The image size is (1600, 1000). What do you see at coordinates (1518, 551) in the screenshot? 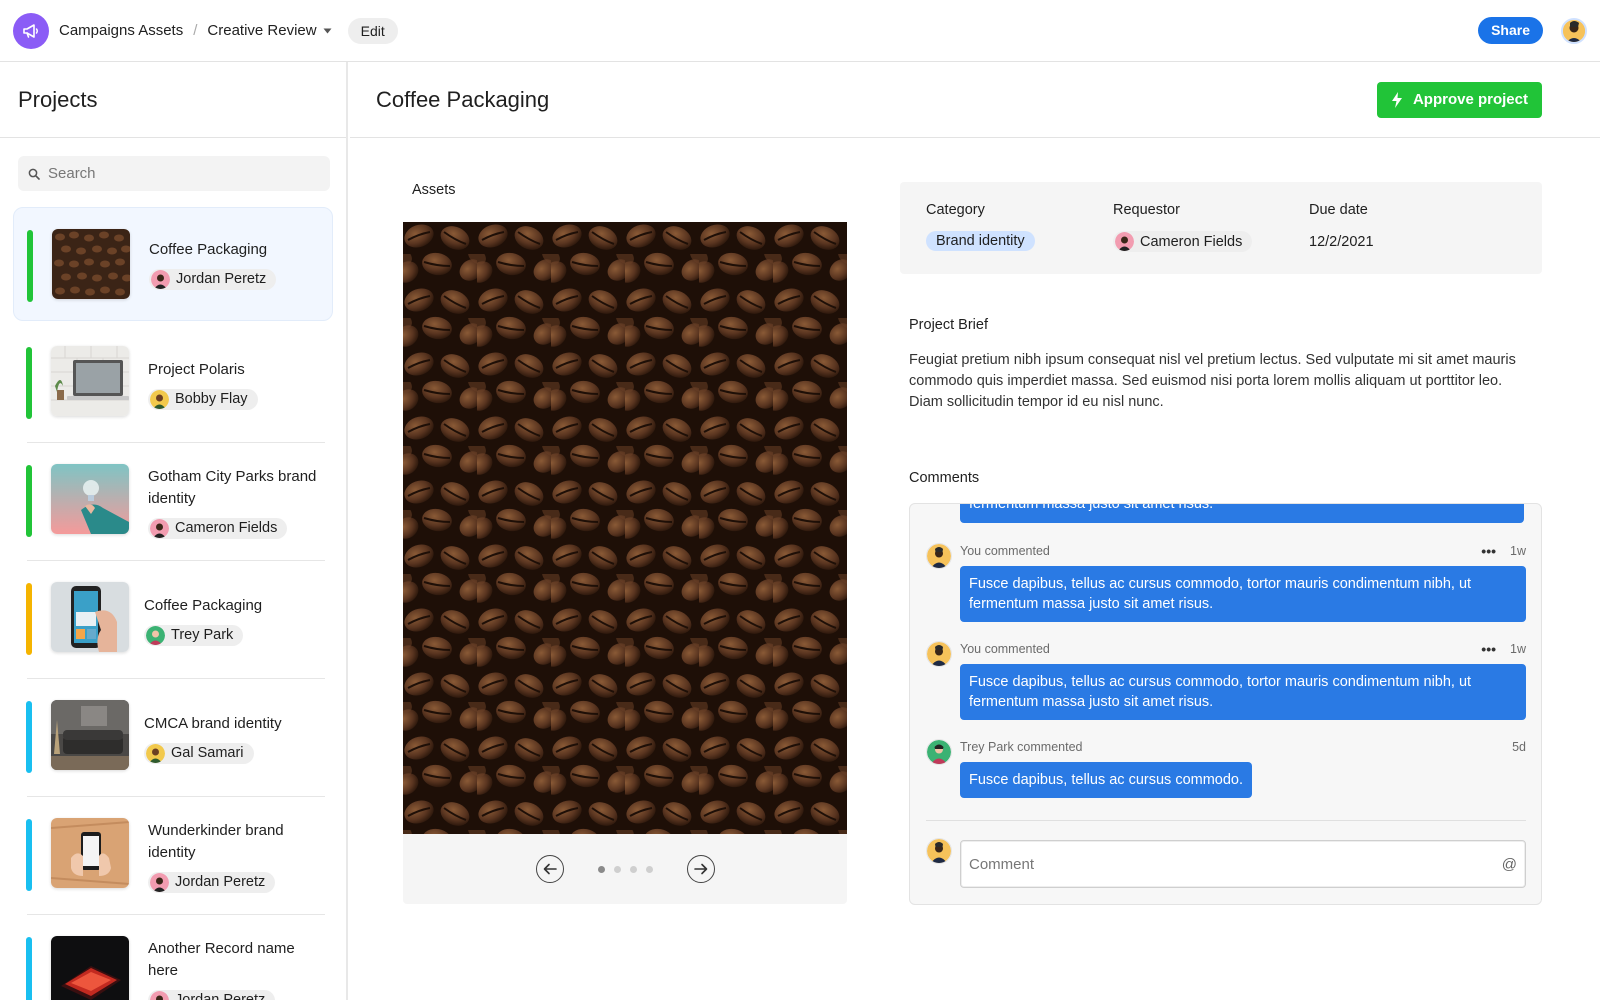
I see `comment-time: 1w` at bounding box center [1518, 551].